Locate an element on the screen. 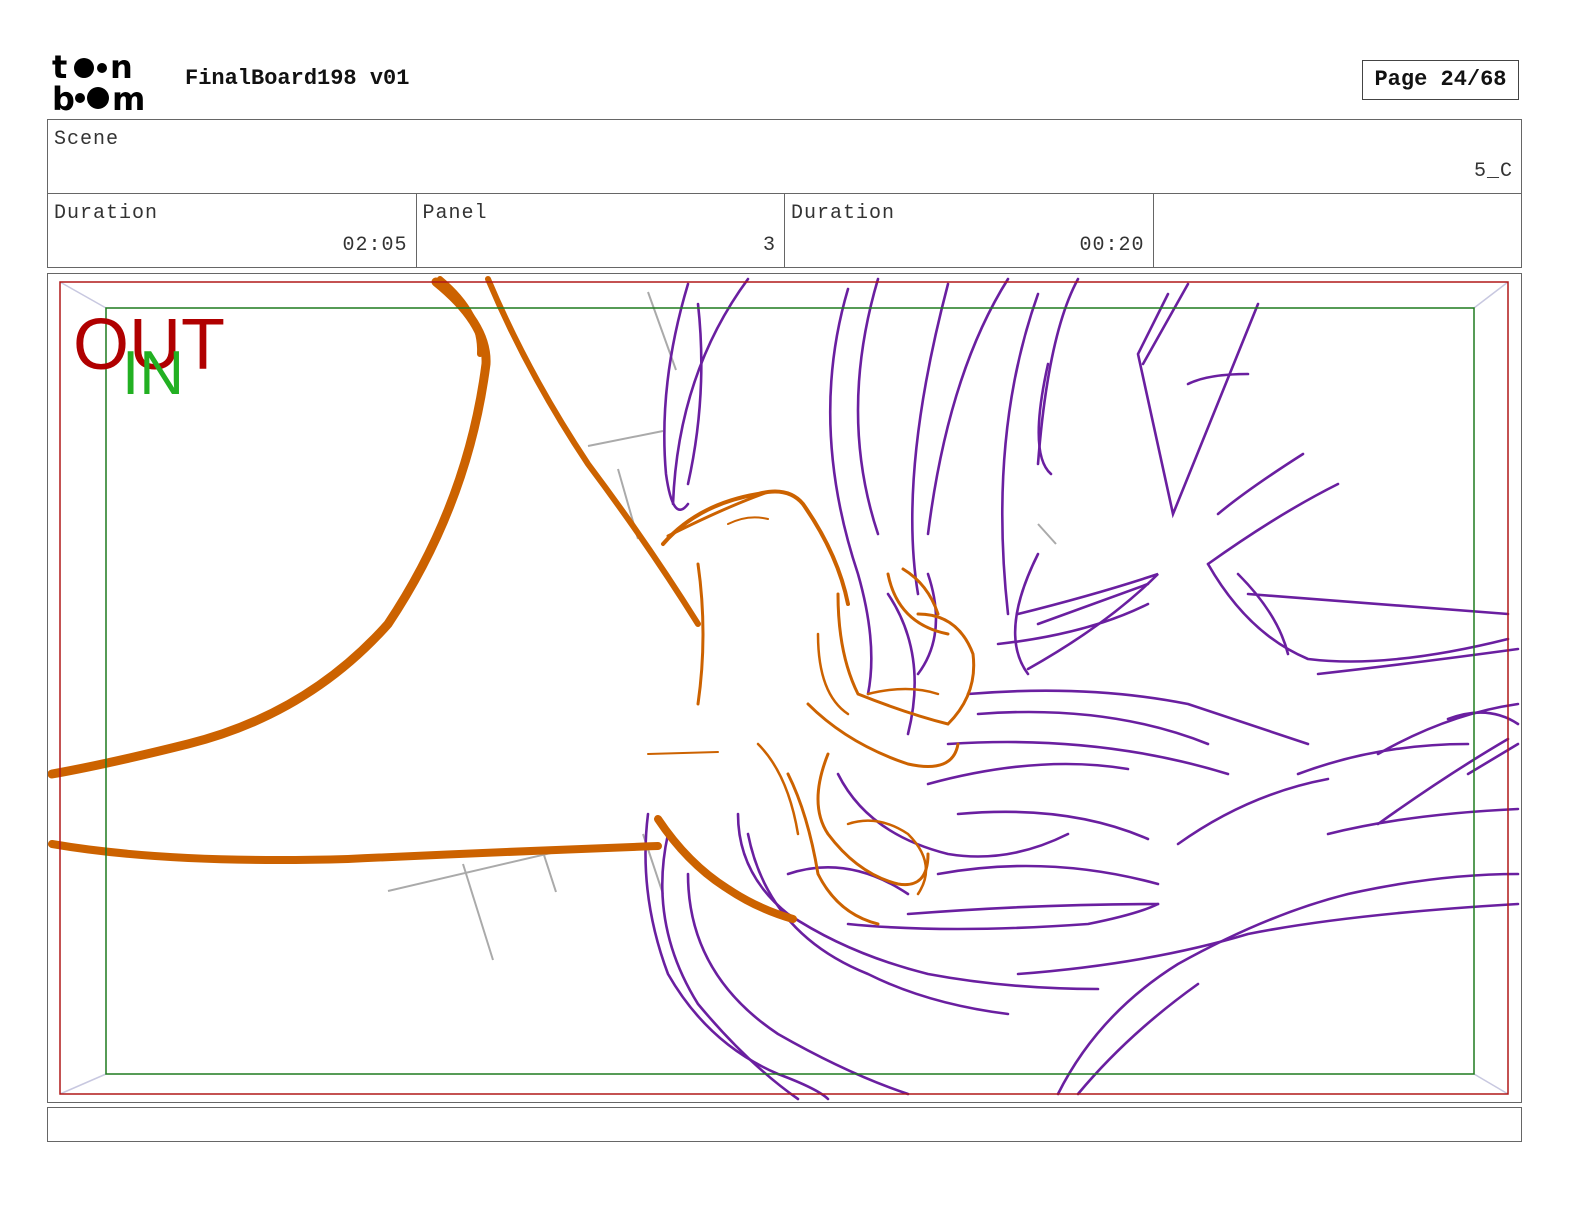 This screenshot has width=1584, height=1224. notes-field is located at coordinates (784, 1124).